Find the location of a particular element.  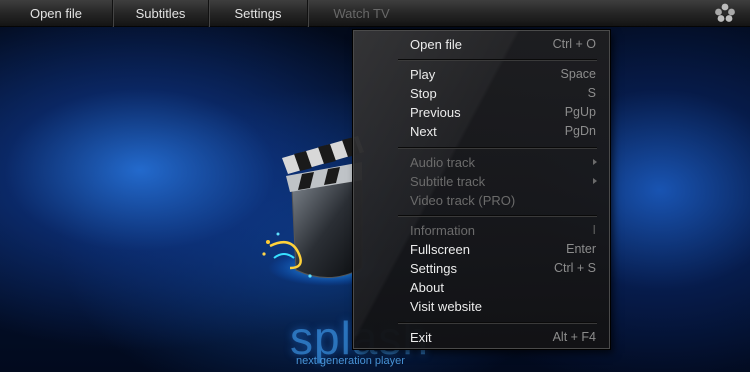

ctx-item-fullscreen: Fullscreen Enter is located at coordinates (481, 249).